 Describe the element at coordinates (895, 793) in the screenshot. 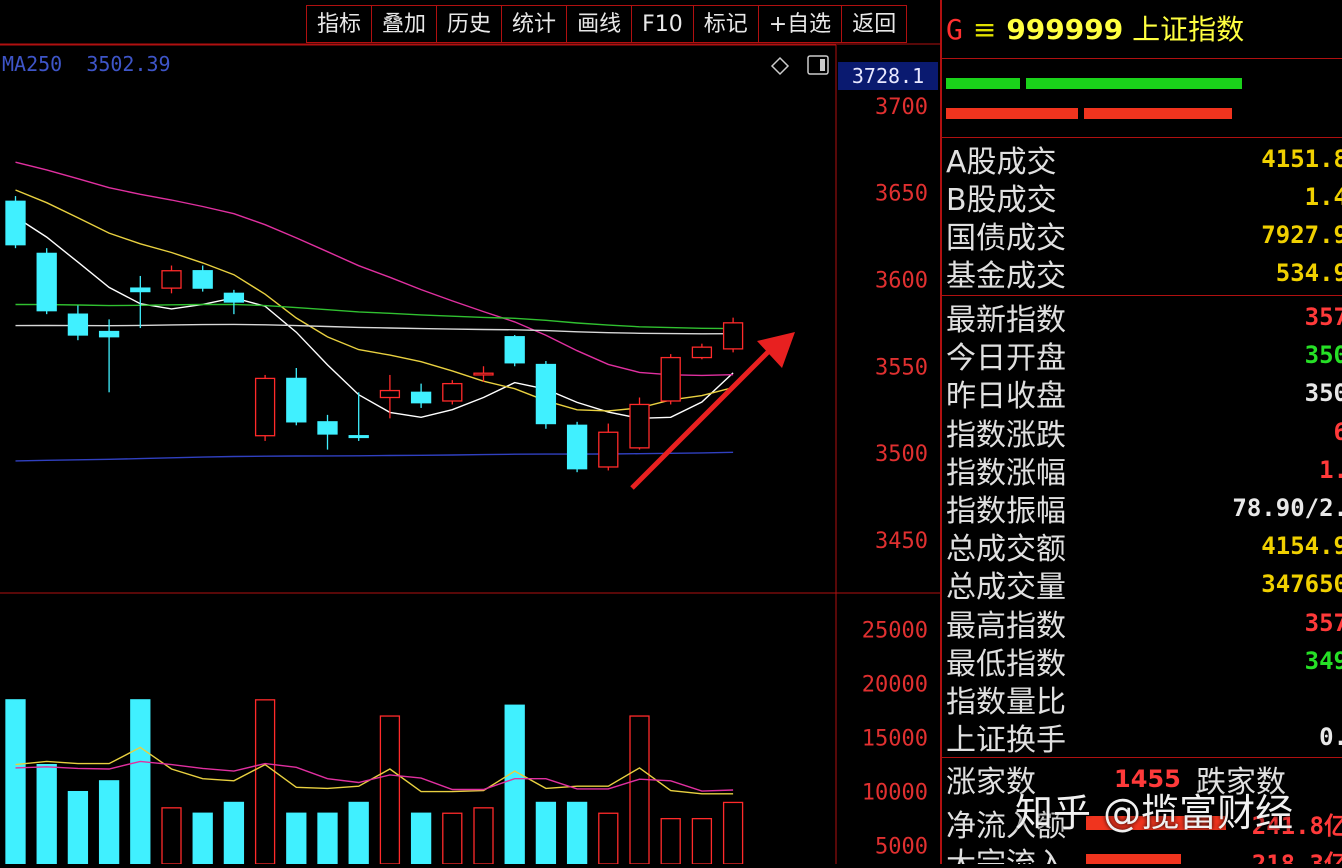

I see `volume-tick-label: 10000` at that location.